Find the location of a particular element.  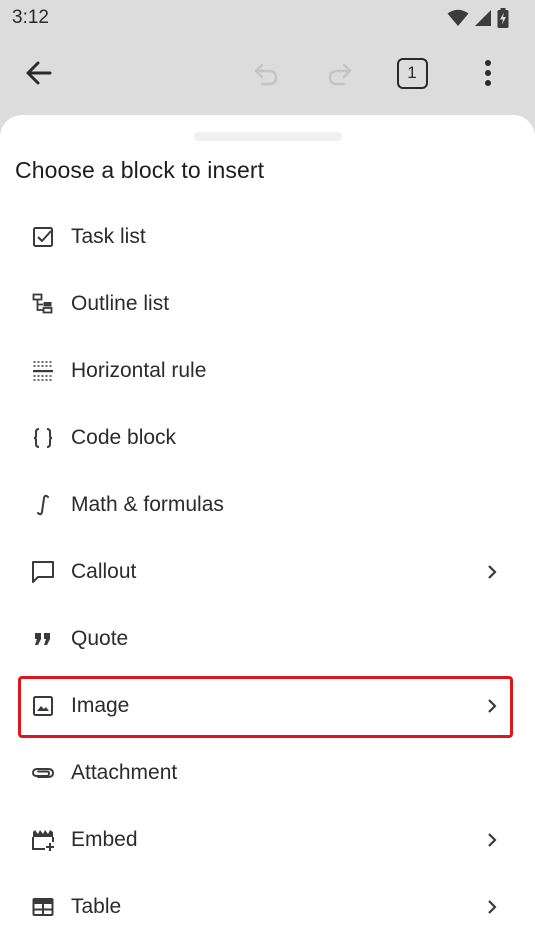

block-item-callout: Callout is located at coordinates (267, 571).